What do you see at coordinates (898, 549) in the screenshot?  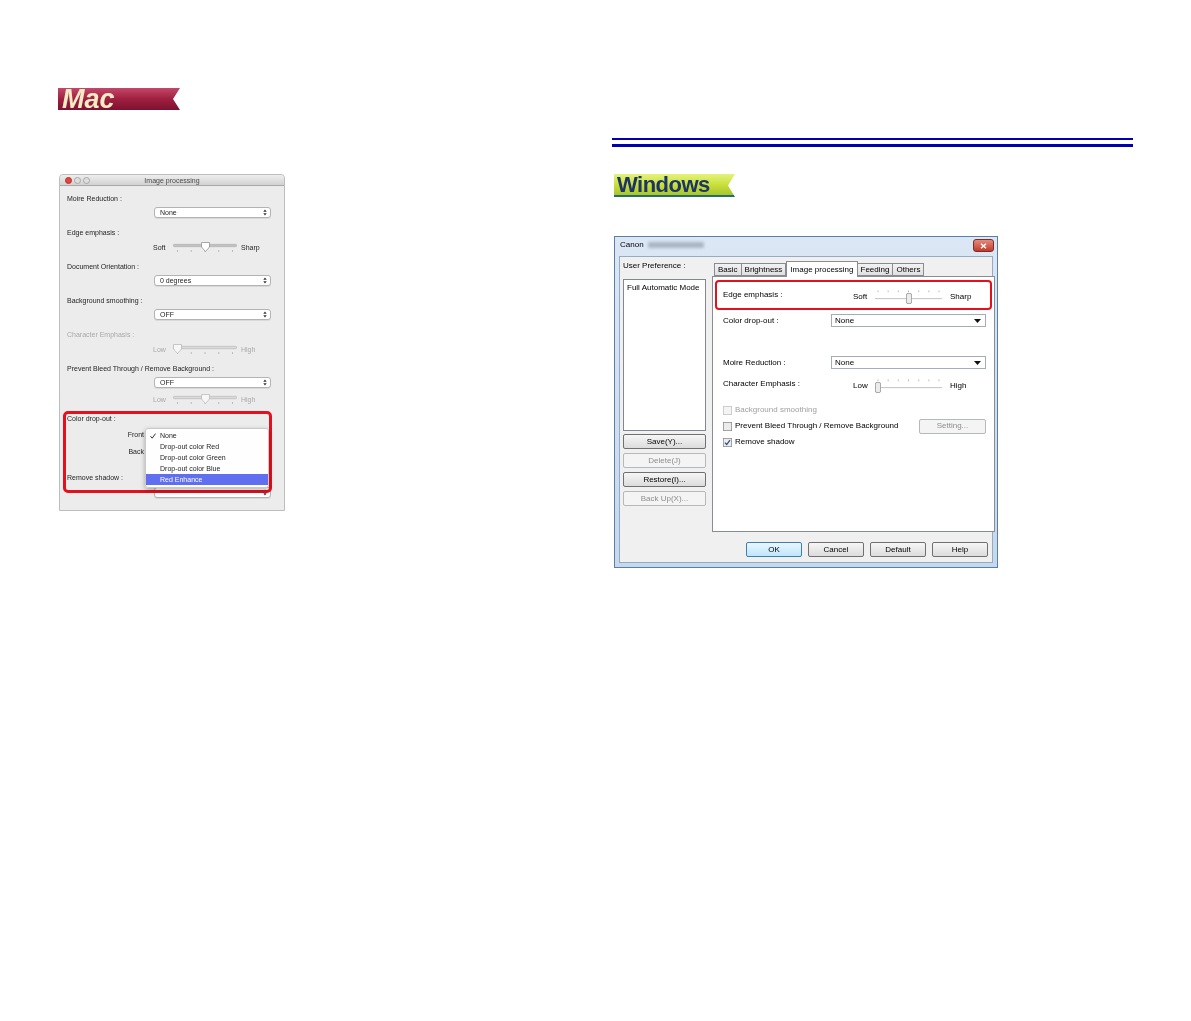 I see `push-button: Default` at bounding box center [898, 549].